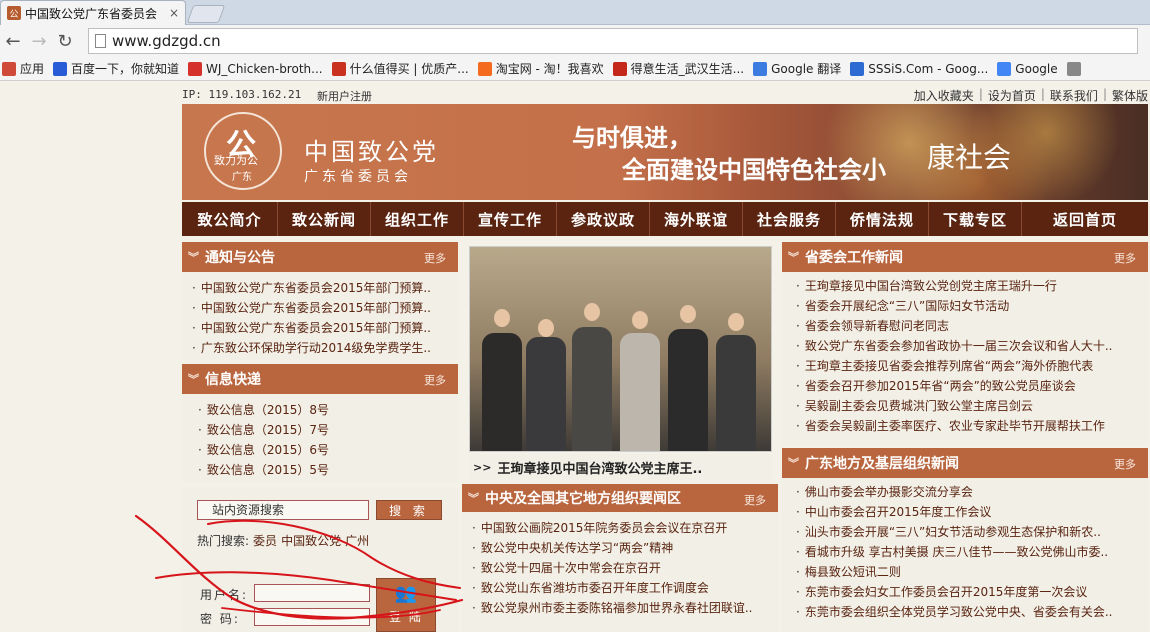  Describe the element at coordinates (1084, 219) in the screenshot. I see `nav-home: 返回首页` at that location.